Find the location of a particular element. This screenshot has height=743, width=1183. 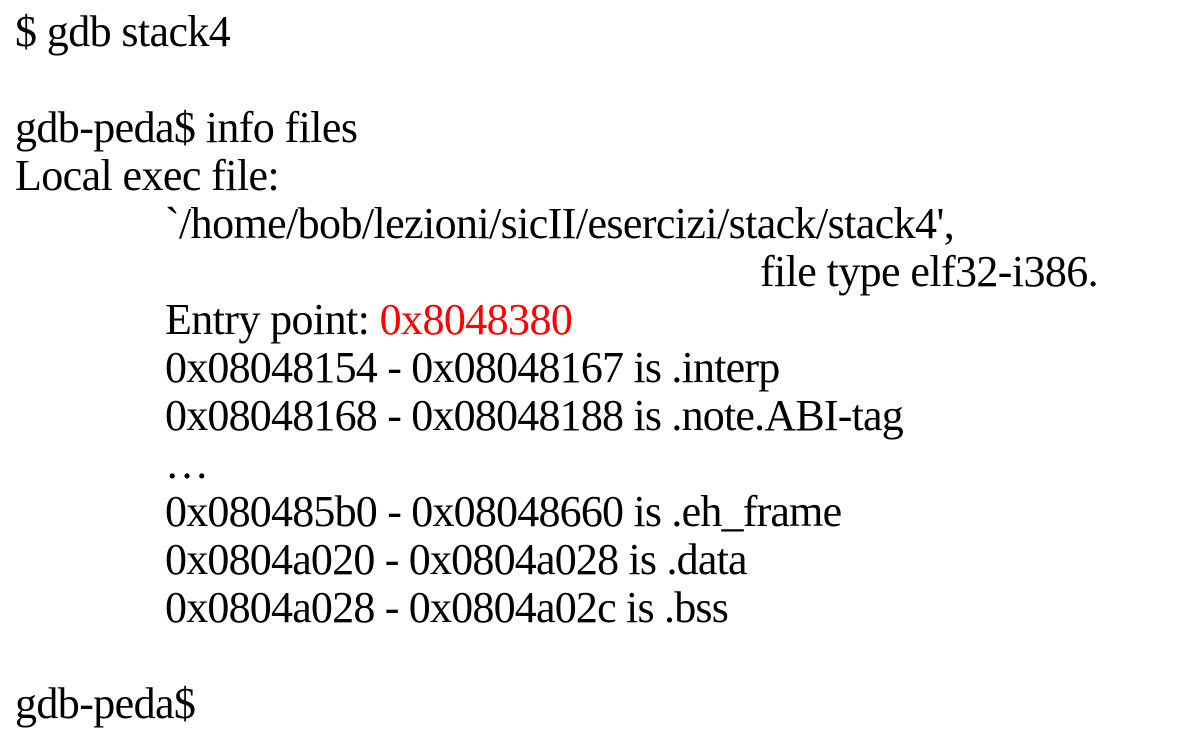

section-line: 0x08048168 - 0x08048188 is .note.ABI-tag is located at coordinates (534, 415).